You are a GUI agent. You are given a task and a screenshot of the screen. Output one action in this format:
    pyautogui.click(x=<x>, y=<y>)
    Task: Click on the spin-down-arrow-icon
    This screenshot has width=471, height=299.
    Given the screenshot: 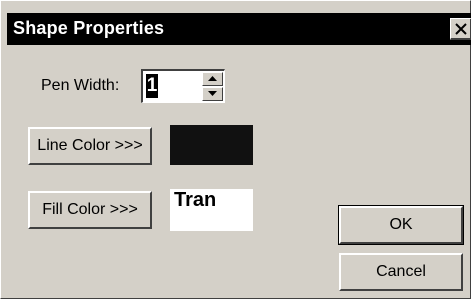 What is the action you would take?
    pyautogui.click(x=212, y=93)
    